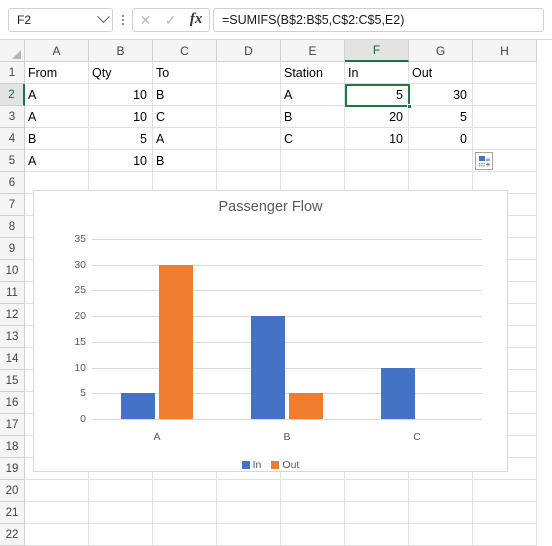 This screenshot has height=546, width=552. I want to click on row-header-19: 19, so click(12, 469).